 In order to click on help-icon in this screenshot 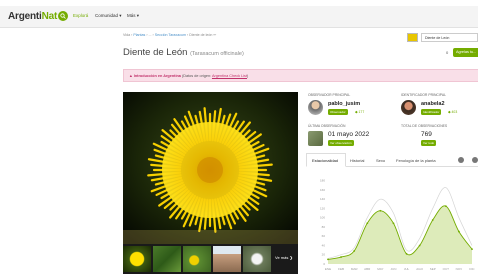, I will do `click(475, 160)`.